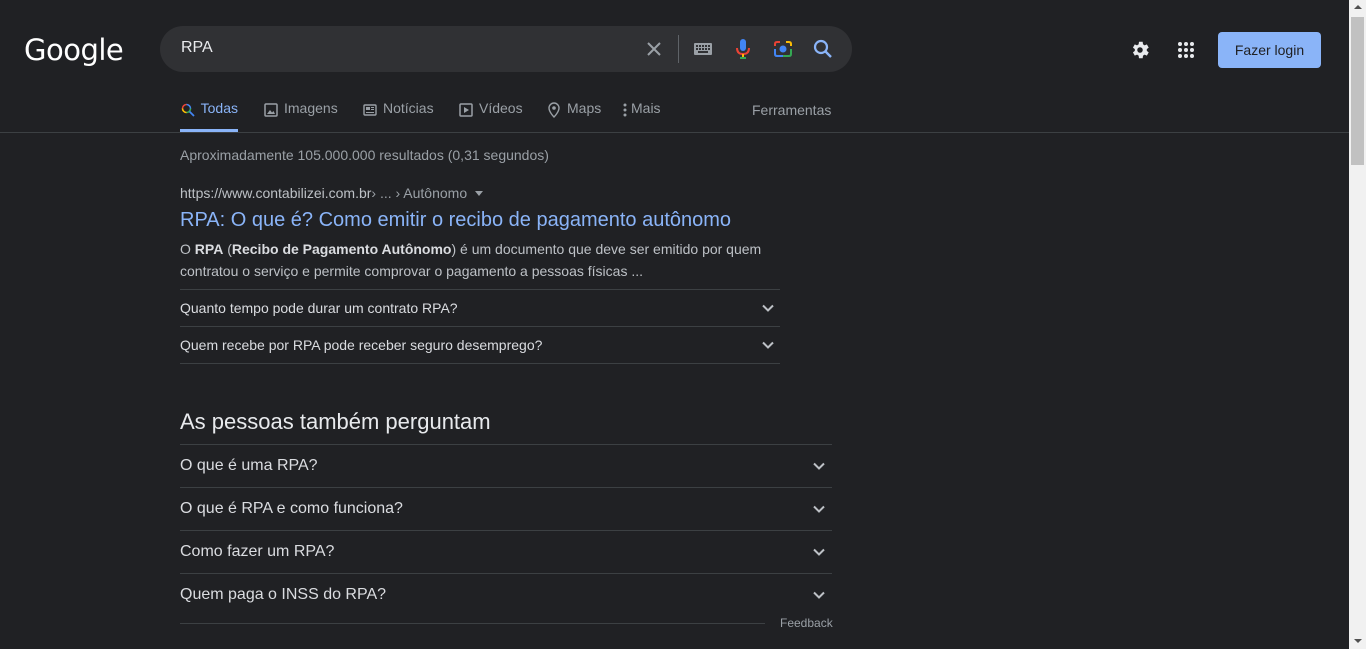  What do you see at coordinates (678, 49) in the screenshot?
I see `search-divider` at bounding box center [678, 49].